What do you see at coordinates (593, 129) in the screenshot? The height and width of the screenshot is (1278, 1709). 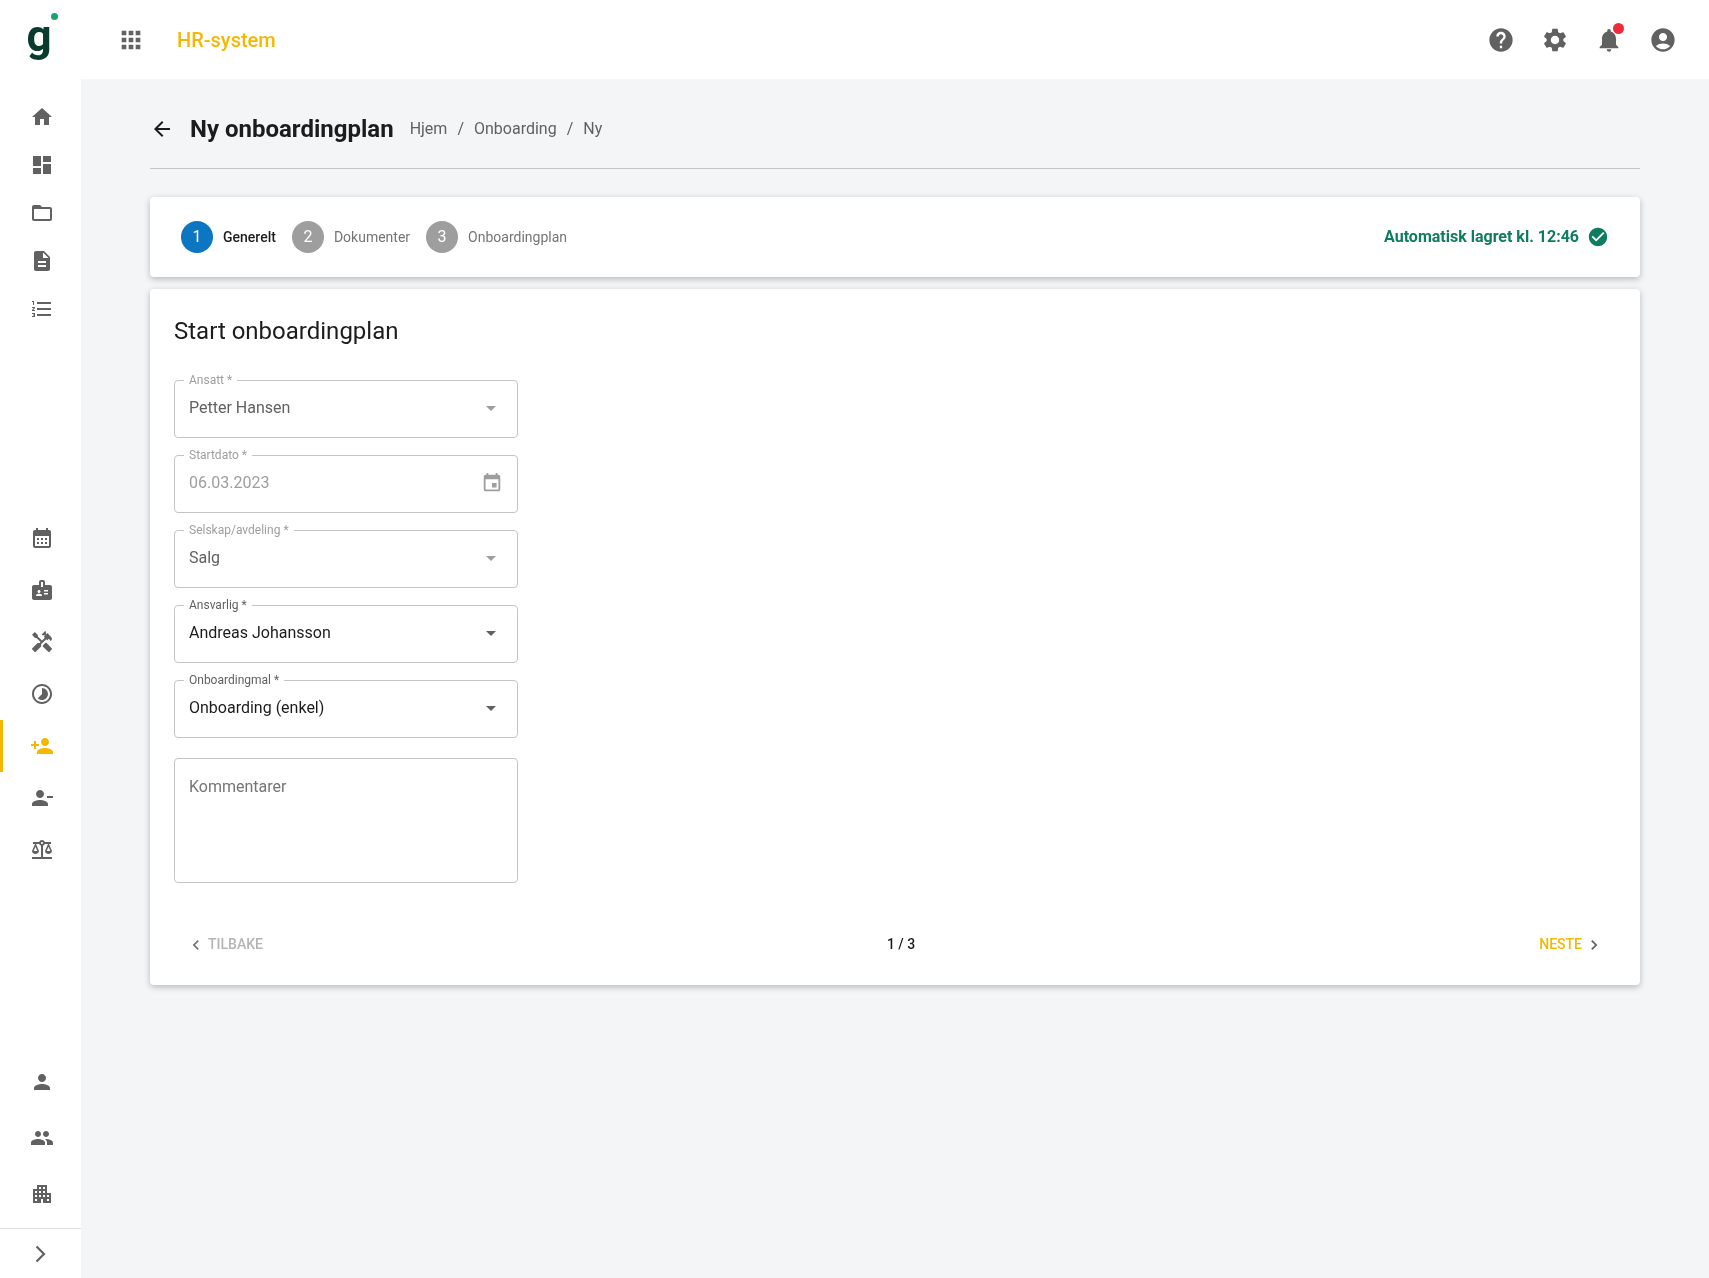 I see `breadcrumb-link: Ny` at bounding box center [593, 129].